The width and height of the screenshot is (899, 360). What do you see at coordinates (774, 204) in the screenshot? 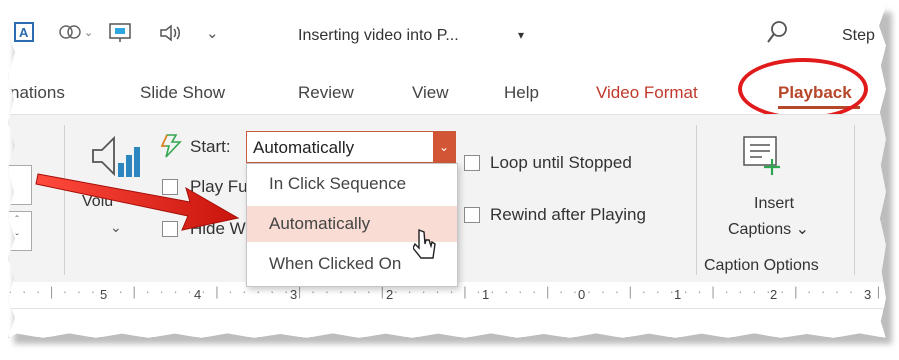
I see `insert-captions-line1: Insert` at bounding box center [774, 204].